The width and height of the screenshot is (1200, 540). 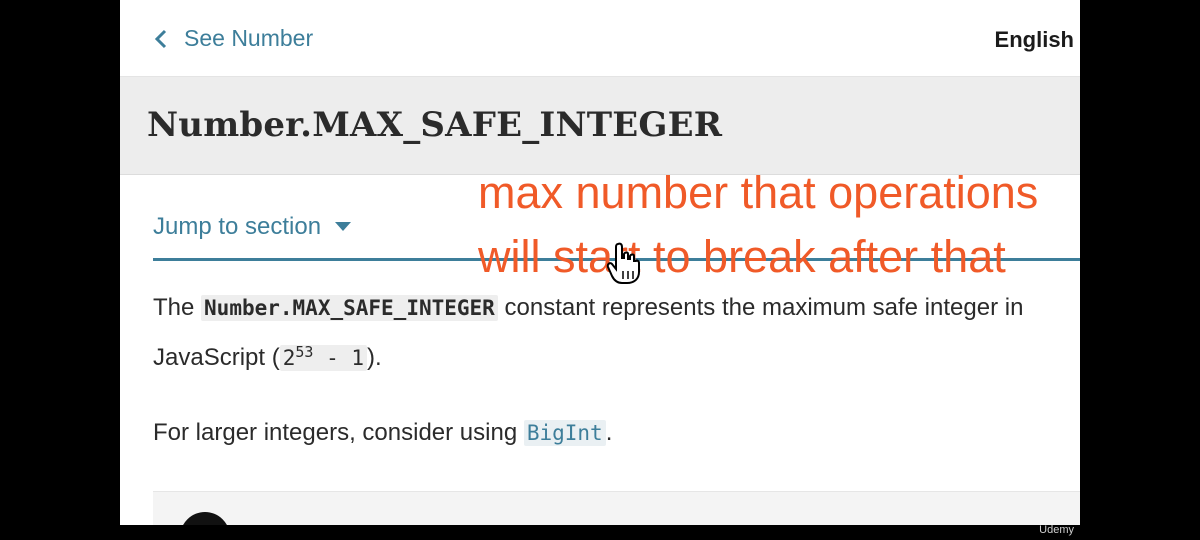 What do you see at coordinates (289, 358) in the screenshot?
I see `expr-base: 2` at bounding box center [289, 358].